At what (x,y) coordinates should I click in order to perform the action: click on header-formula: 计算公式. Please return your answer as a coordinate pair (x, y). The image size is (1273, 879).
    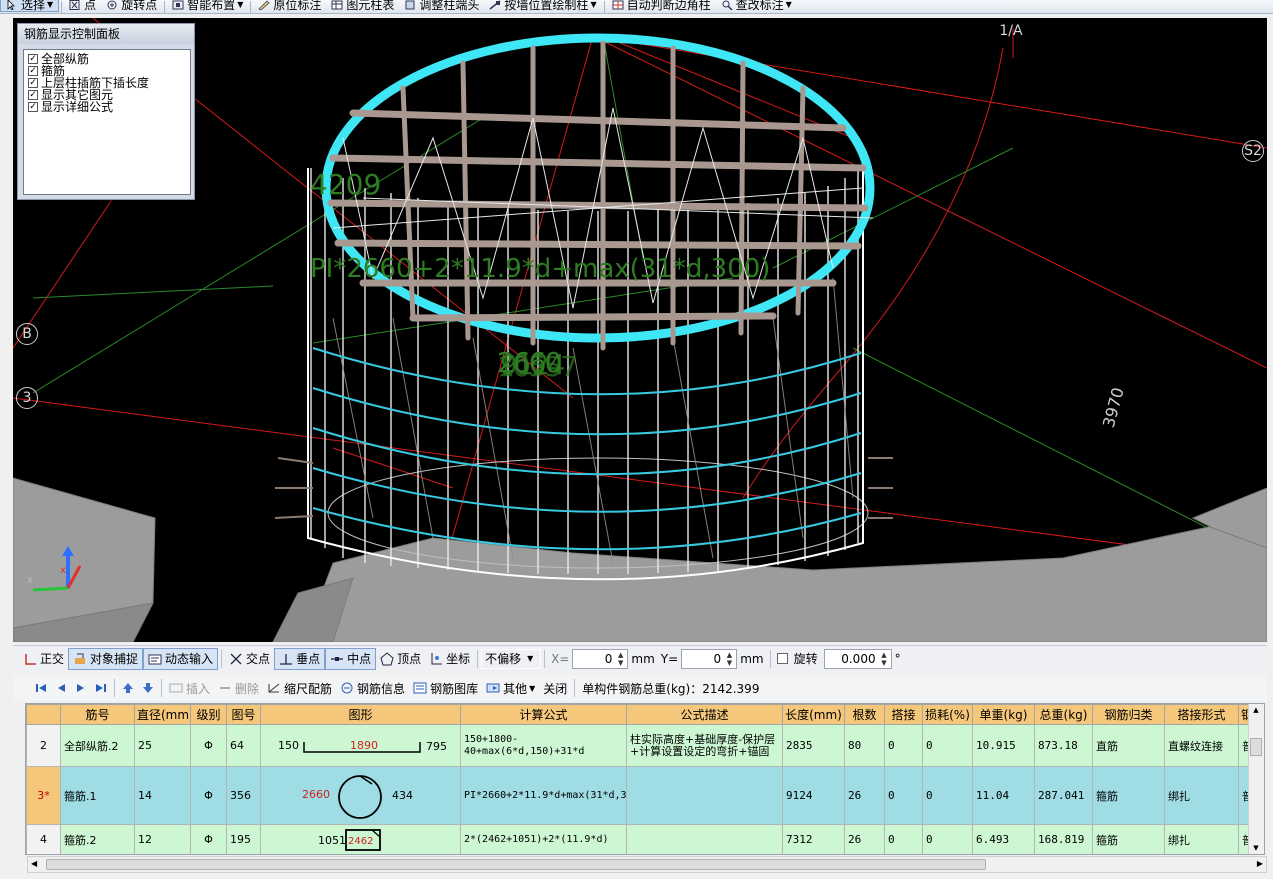
    Looking at the image, I should click on (543, 714).